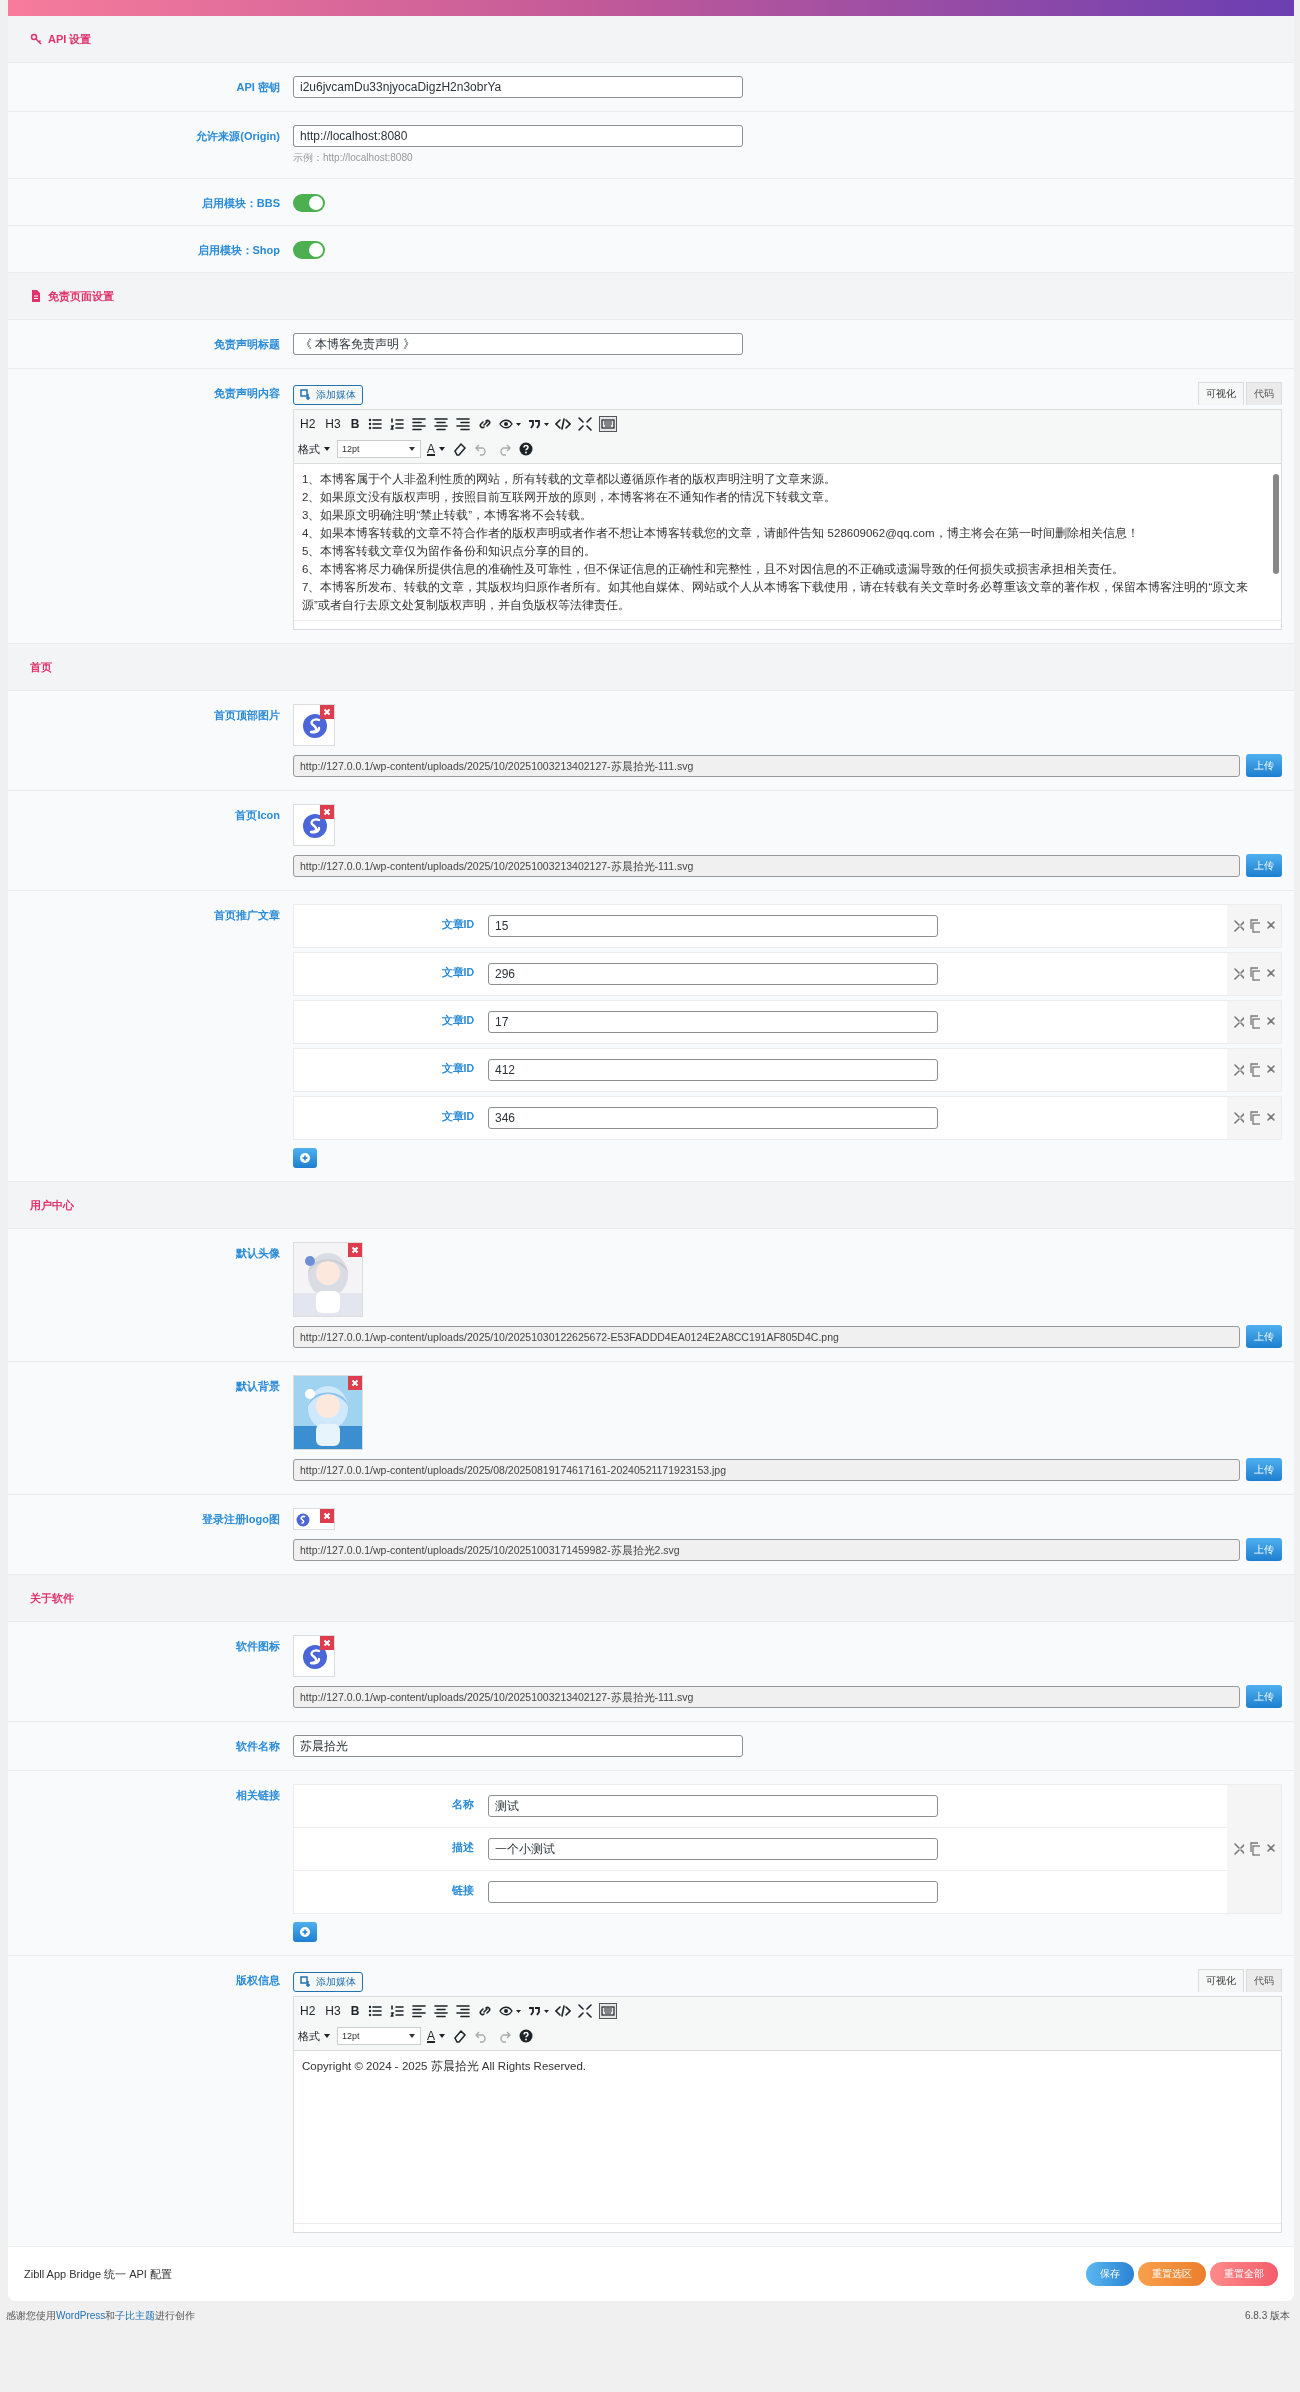  Describe the element at coordinates (450, 551) in the screenshot. I see `editor-paragraph: 5、本博客转载文章仅为留作备份和知识点分享的目的。` at that location.